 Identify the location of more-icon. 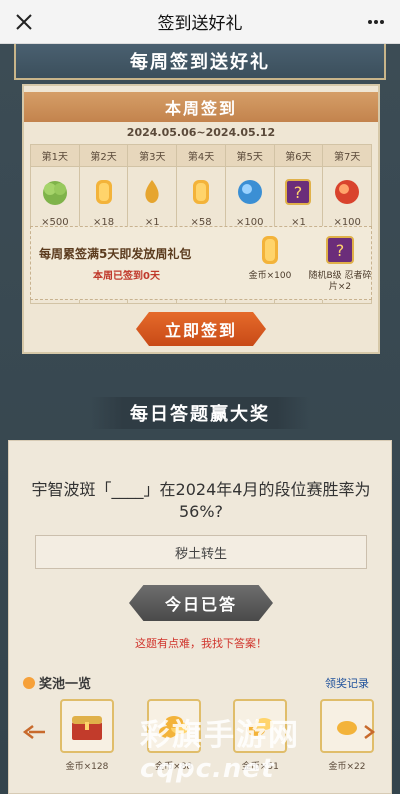
(376, 22).